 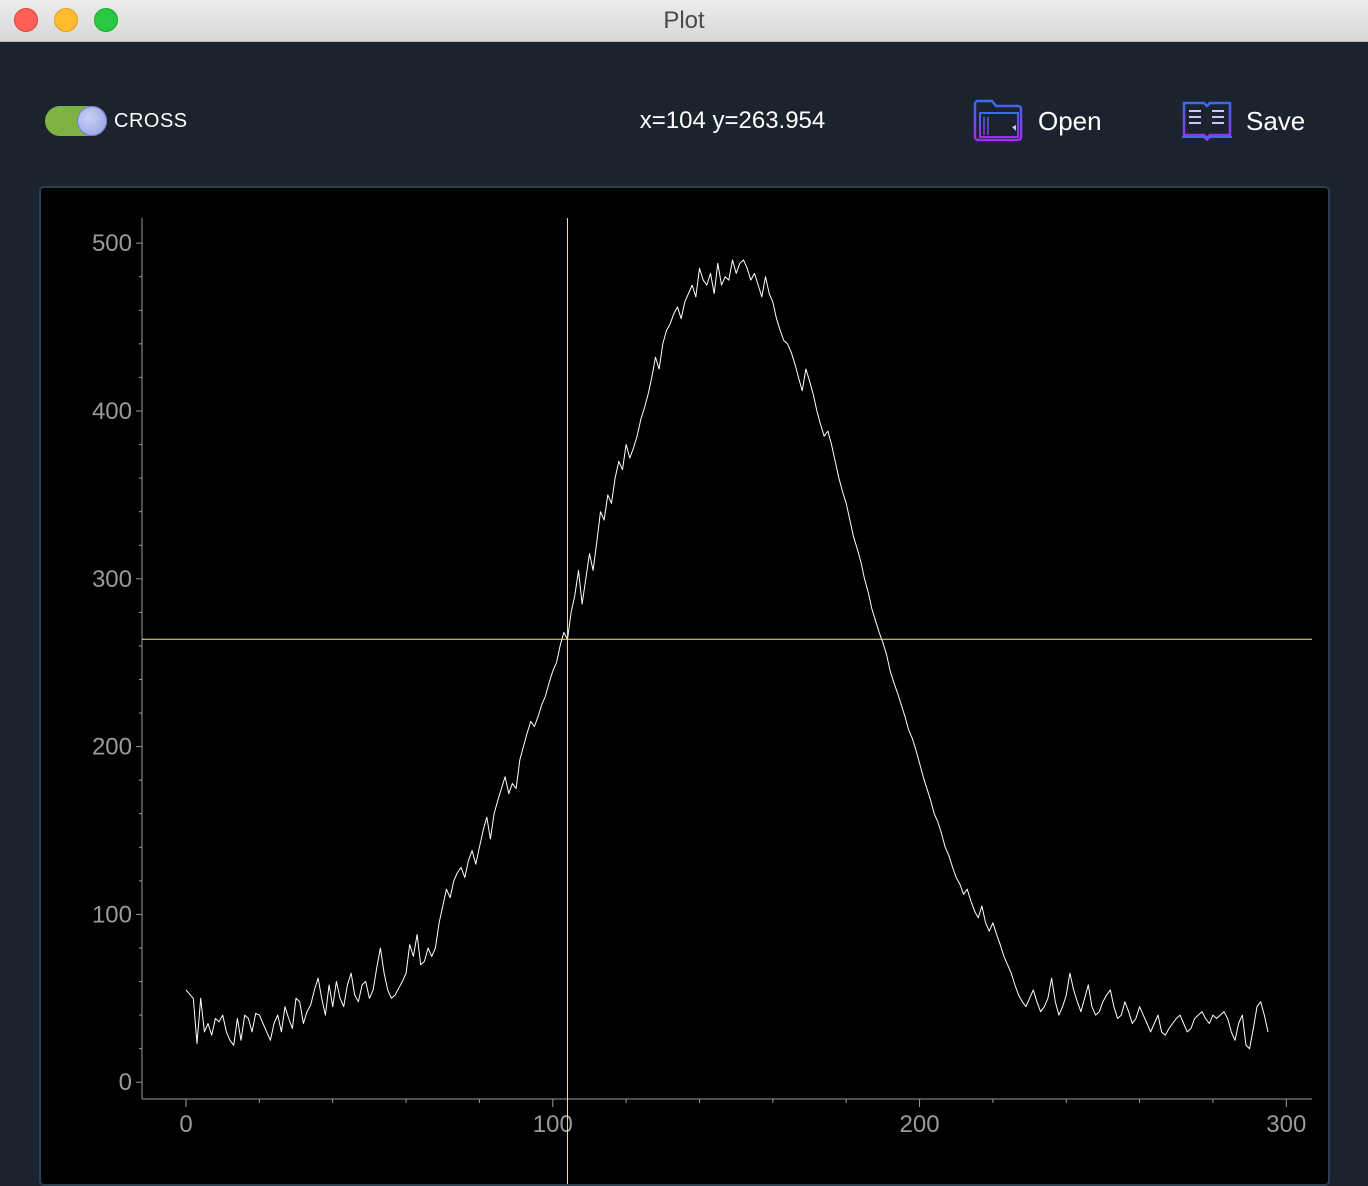 I want to click on open-button: Open, so click(x=1042, y=120).